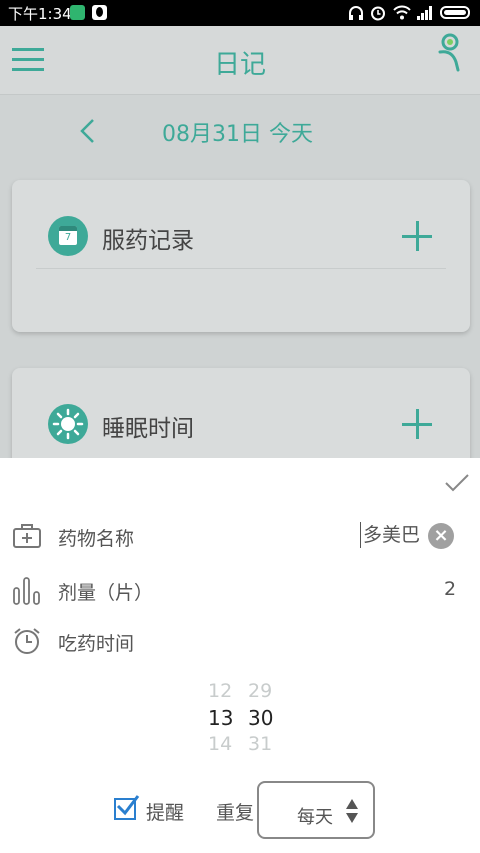  Describe the element at coordinates (27, 641) in the screenshot. I see `alarm-clock-icon` at that location.